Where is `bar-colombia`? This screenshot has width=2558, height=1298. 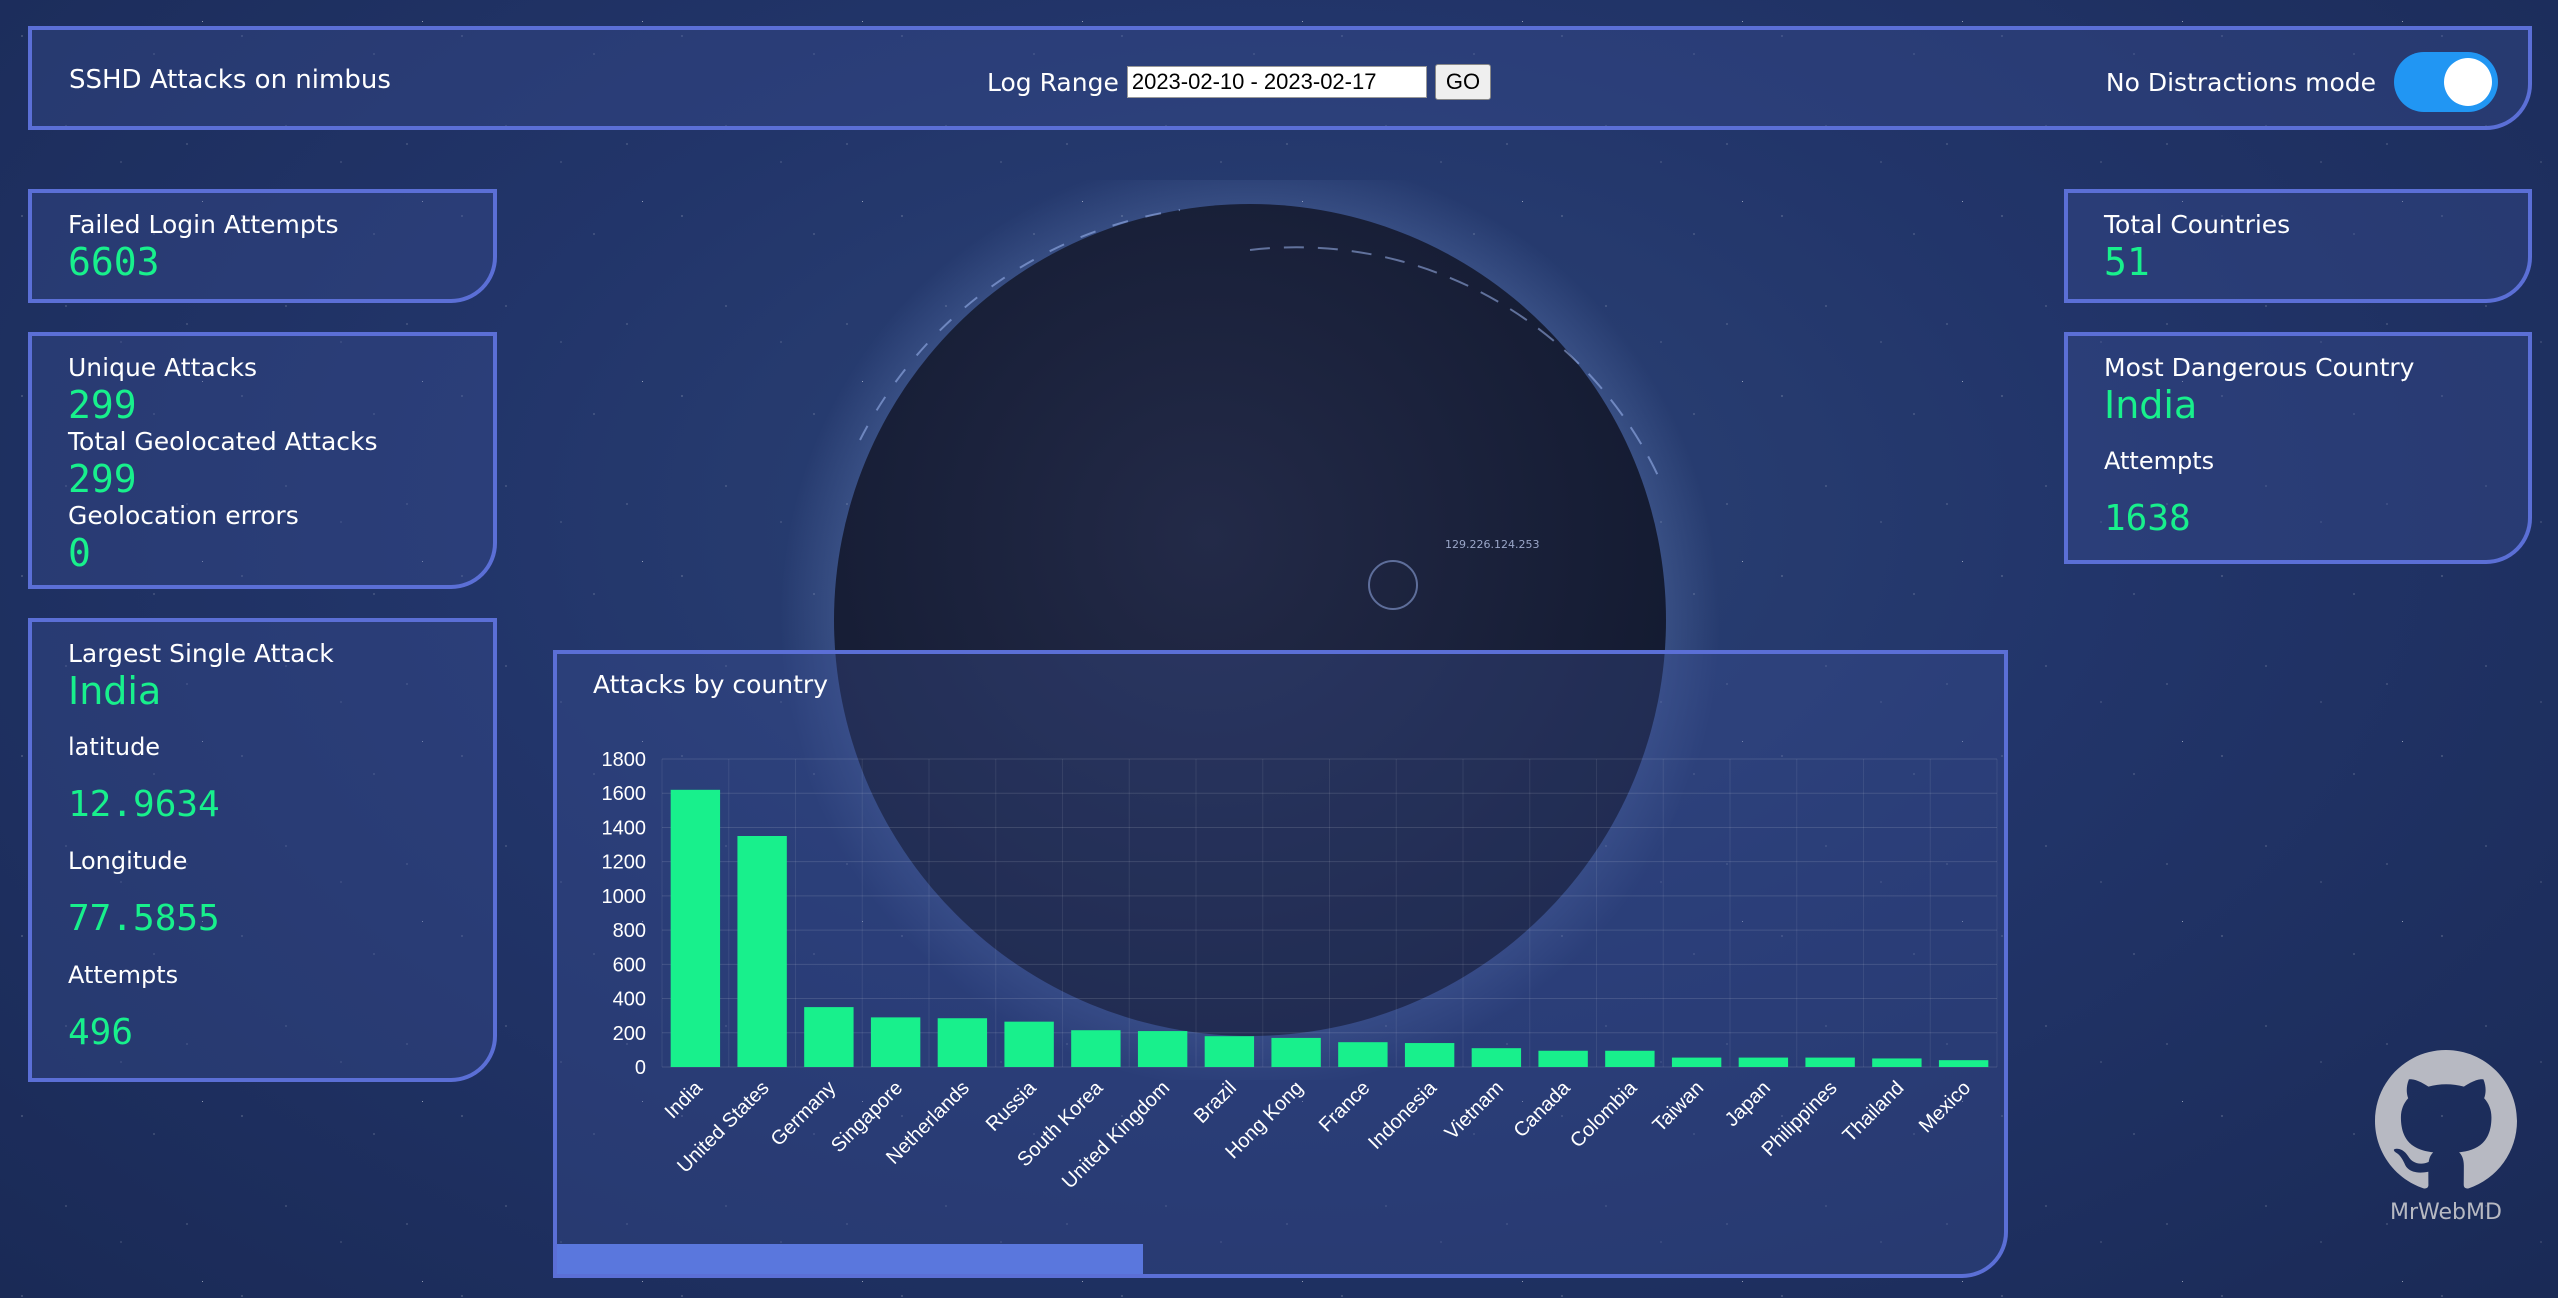
bar-colombia is located at coordinates (1630, 1058).